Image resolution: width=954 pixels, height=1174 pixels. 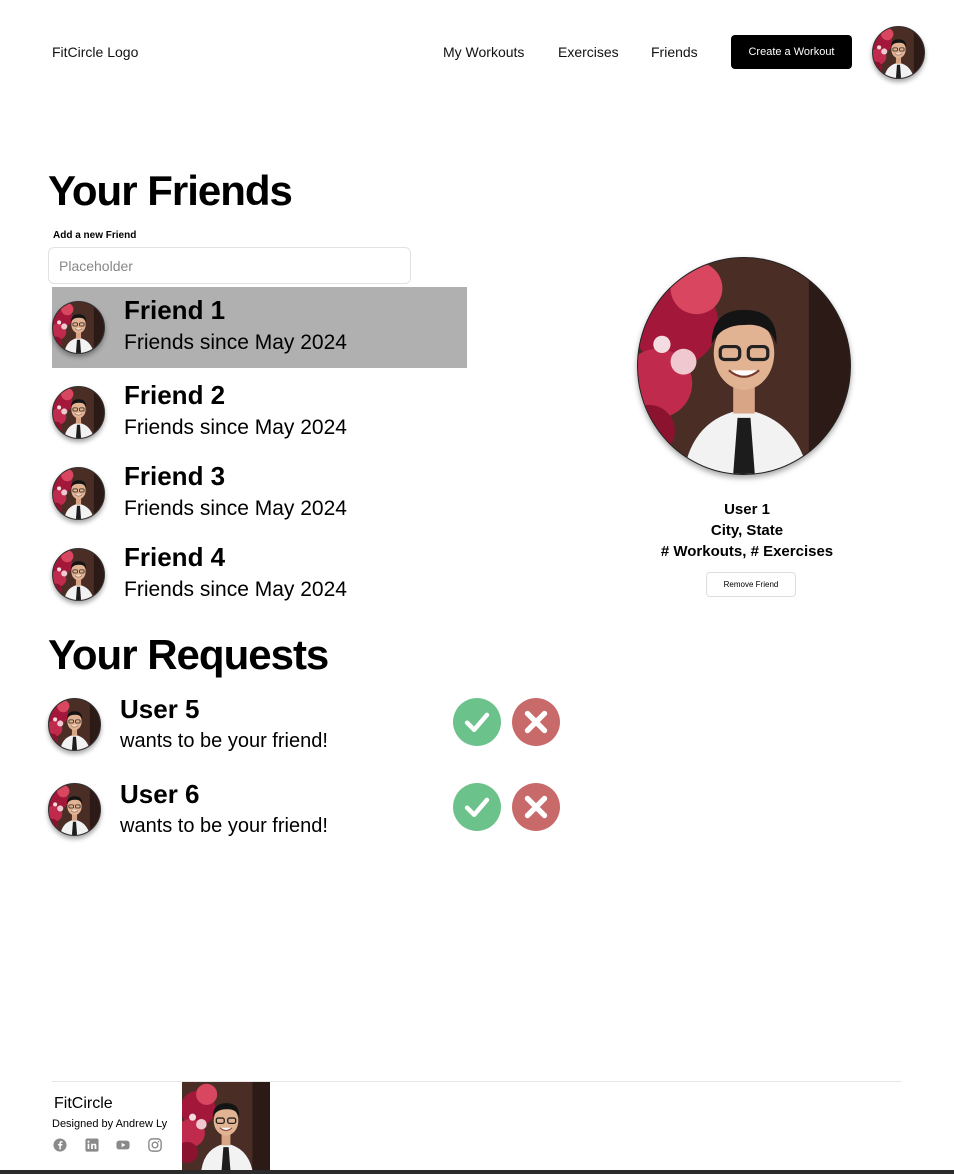 I want to click on request-row-5: User 5 wants to be your friend!, so click(x=308, y=731).